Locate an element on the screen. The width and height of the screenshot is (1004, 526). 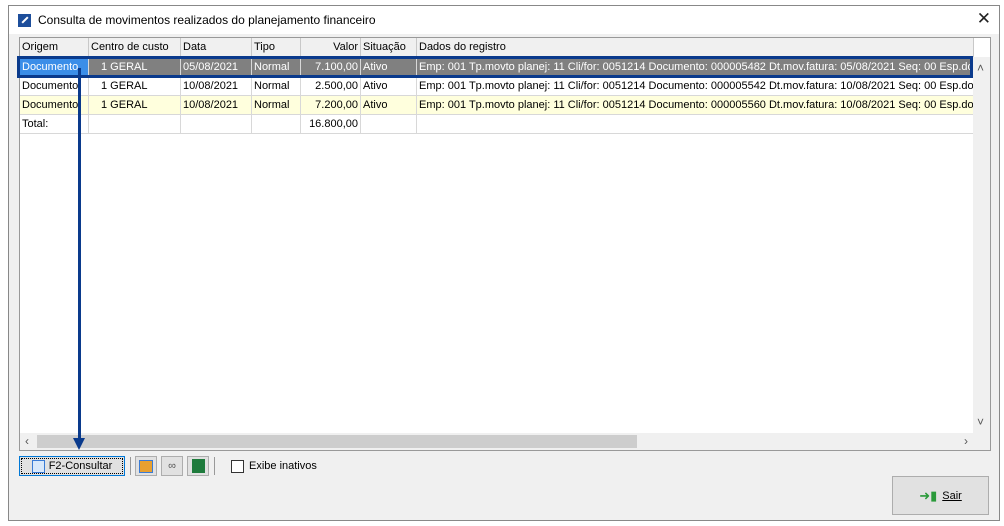
folder-button is located at coordinates (146, 466).